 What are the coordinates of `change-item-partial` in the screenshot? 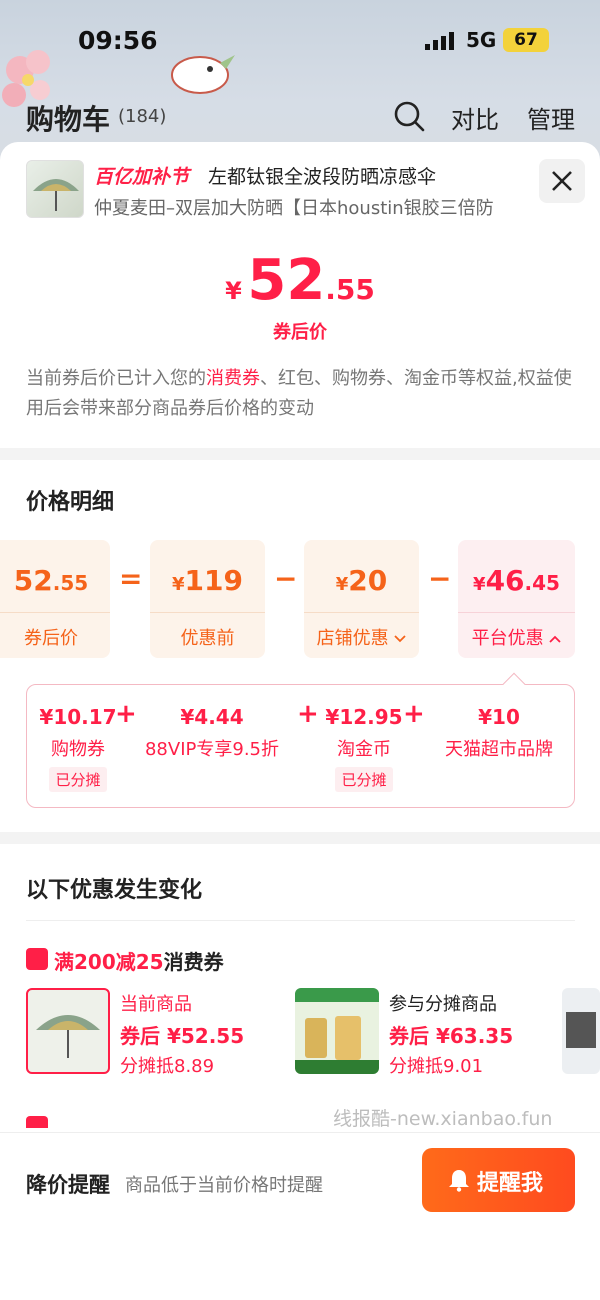 It's located at (581, 1033).